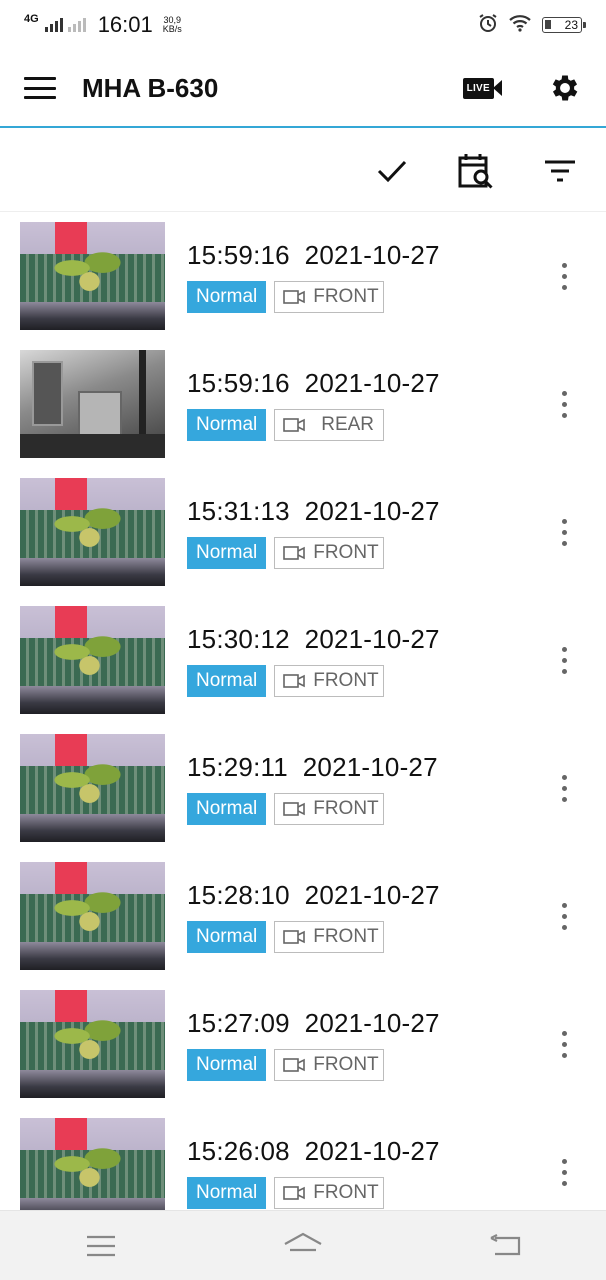 The width and height of the screenshot is (606, 1280). What do you see at coordinates (560, 171) in the screenshot?
I see `filter-icon` at bounding box center [560, 171].